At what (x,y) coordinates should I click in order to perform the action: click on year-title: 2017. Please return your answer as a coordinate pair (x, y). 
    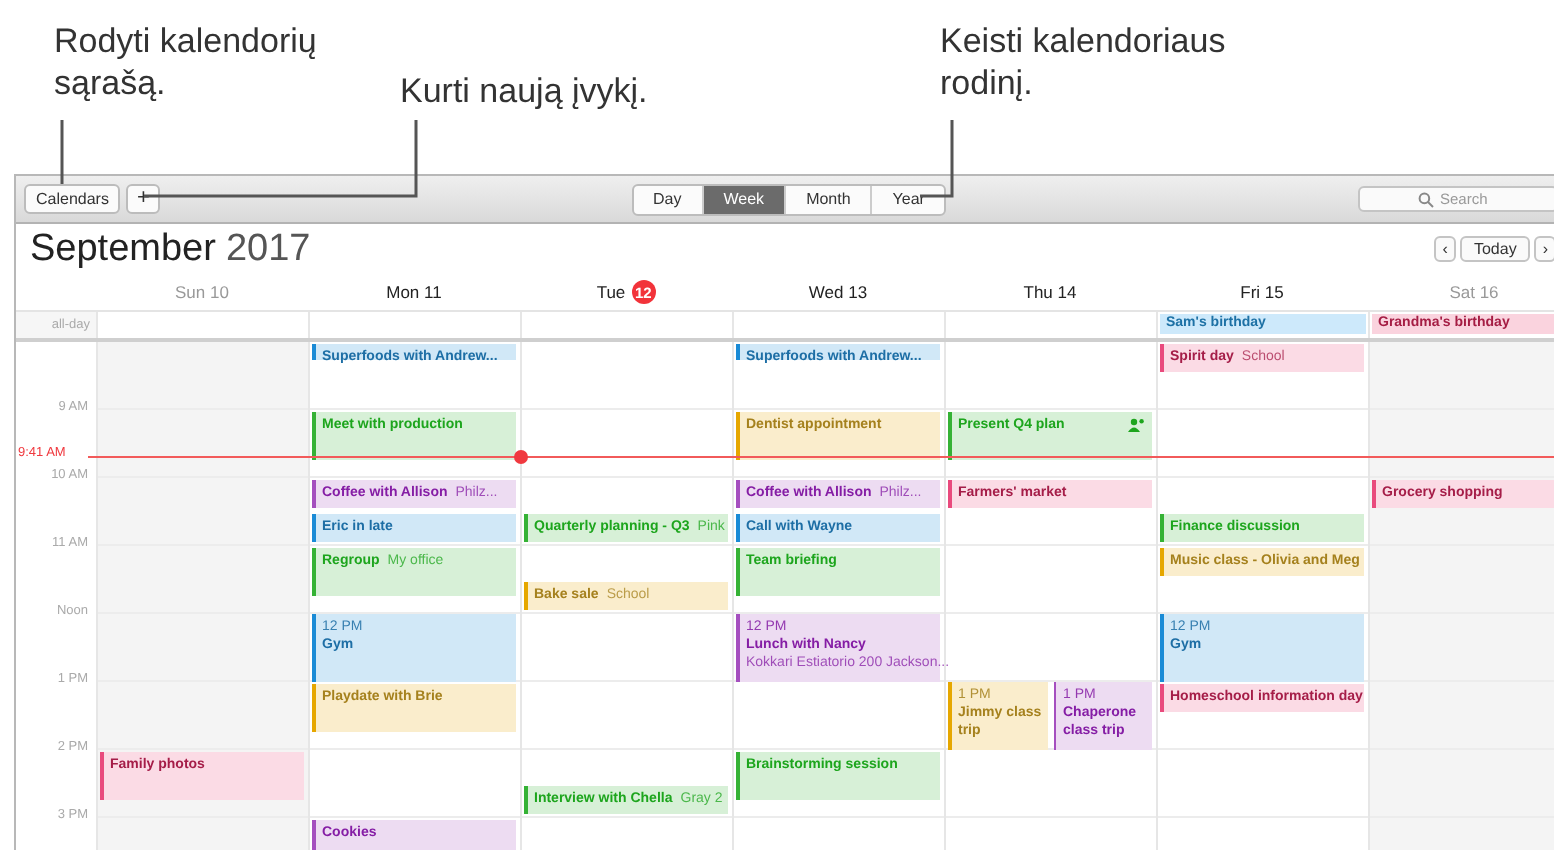
    Looking at the image, I should click on (268, 249).